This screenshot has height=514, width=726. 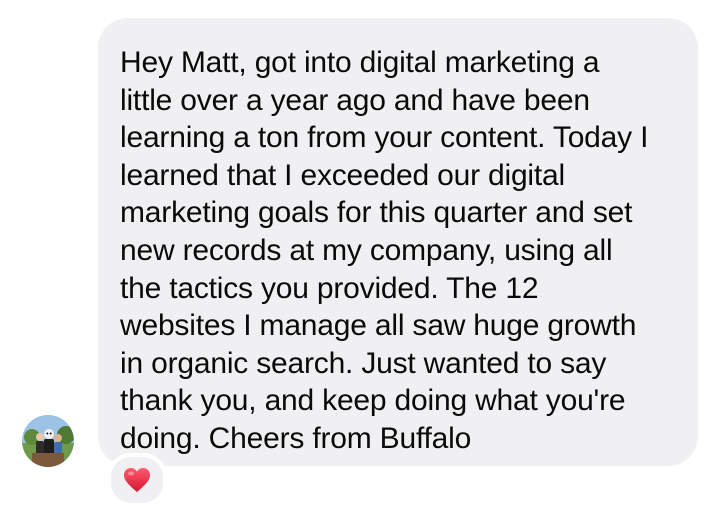 I want to click on sender-avatar, so click(x=48, y=441).